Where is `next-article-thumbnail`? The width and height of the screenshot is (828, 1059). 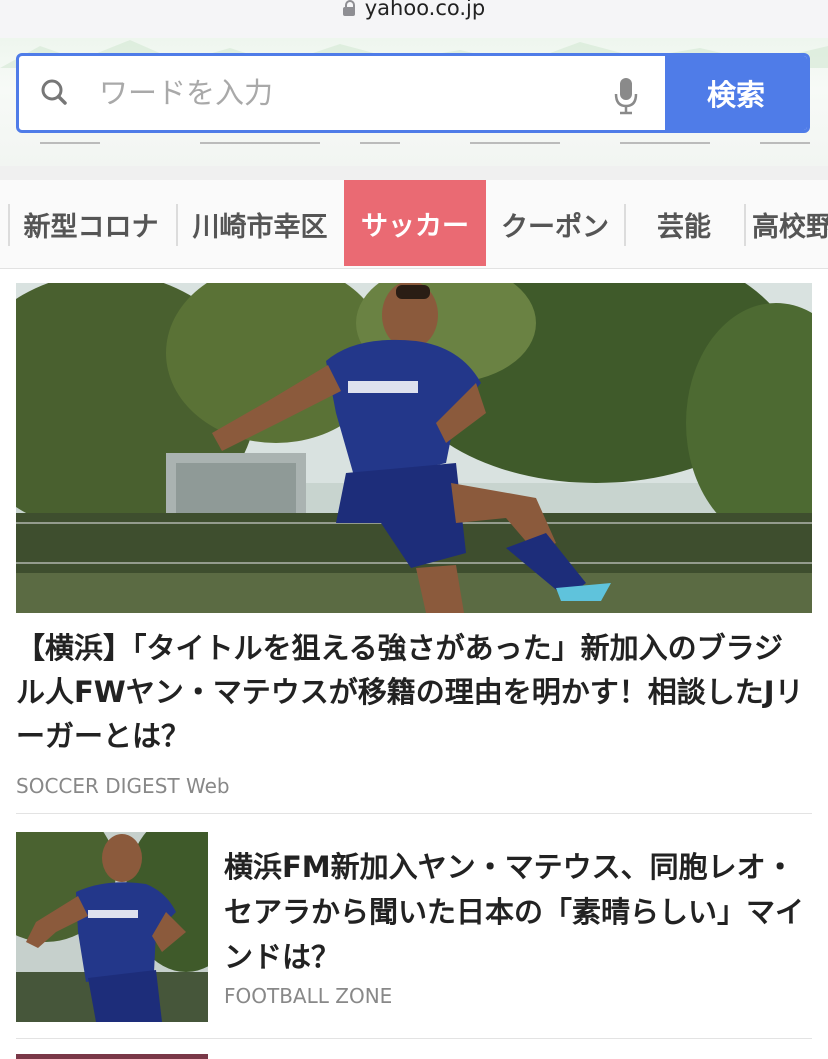 next-article-thumbnail is located at coordinates (112, 1056).